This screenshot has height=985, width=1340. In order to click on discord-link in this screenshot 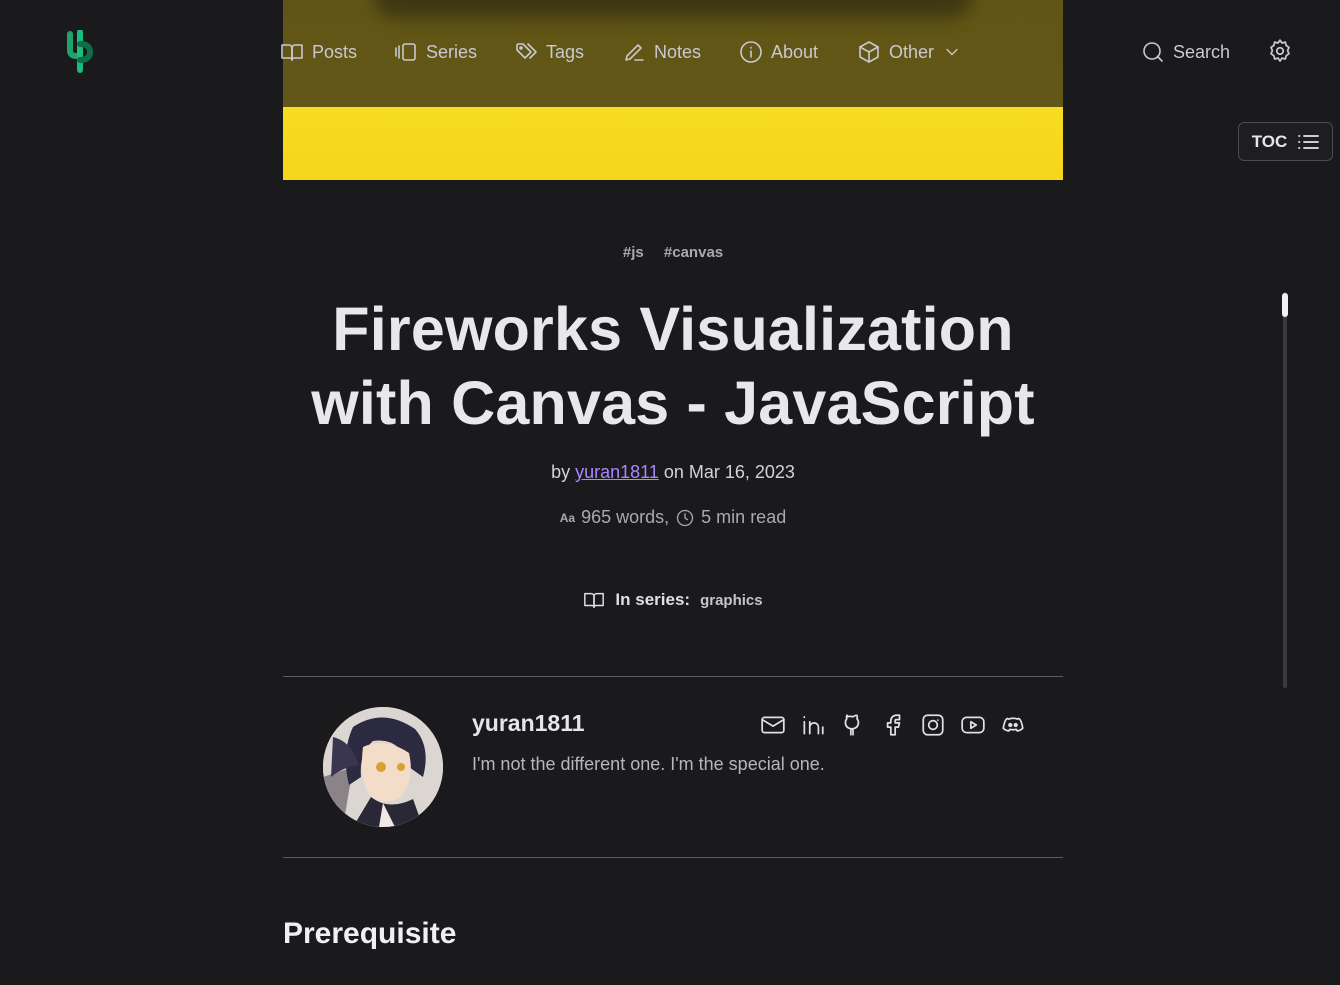, I will do `click(1013, 725)`.